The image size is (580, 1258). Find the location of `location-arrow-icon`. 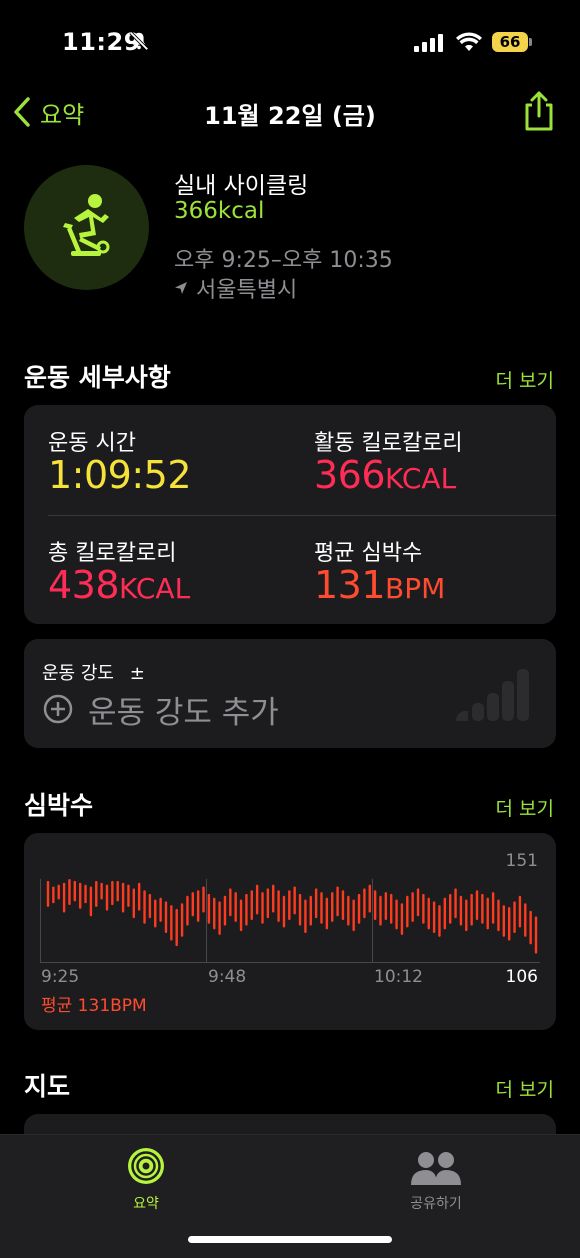

location-arrow-icon is located at coordinates (181, 288).